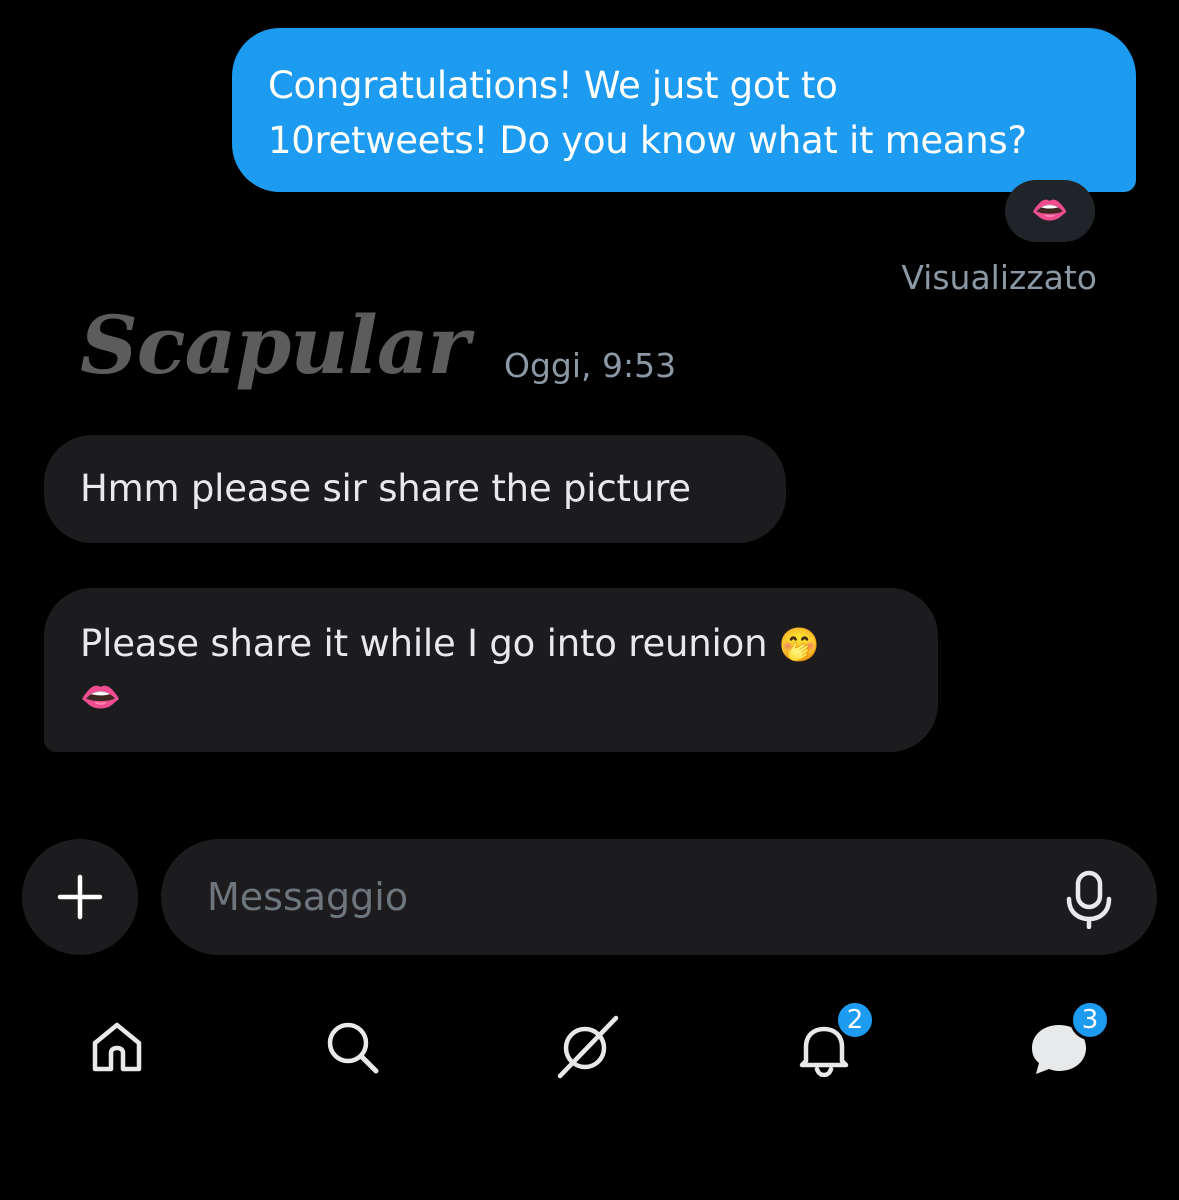 This screenshot has width=1179, height=1200. I want to click on incoming-message-text: Please share it while I go into reunion, so click(424, 643).